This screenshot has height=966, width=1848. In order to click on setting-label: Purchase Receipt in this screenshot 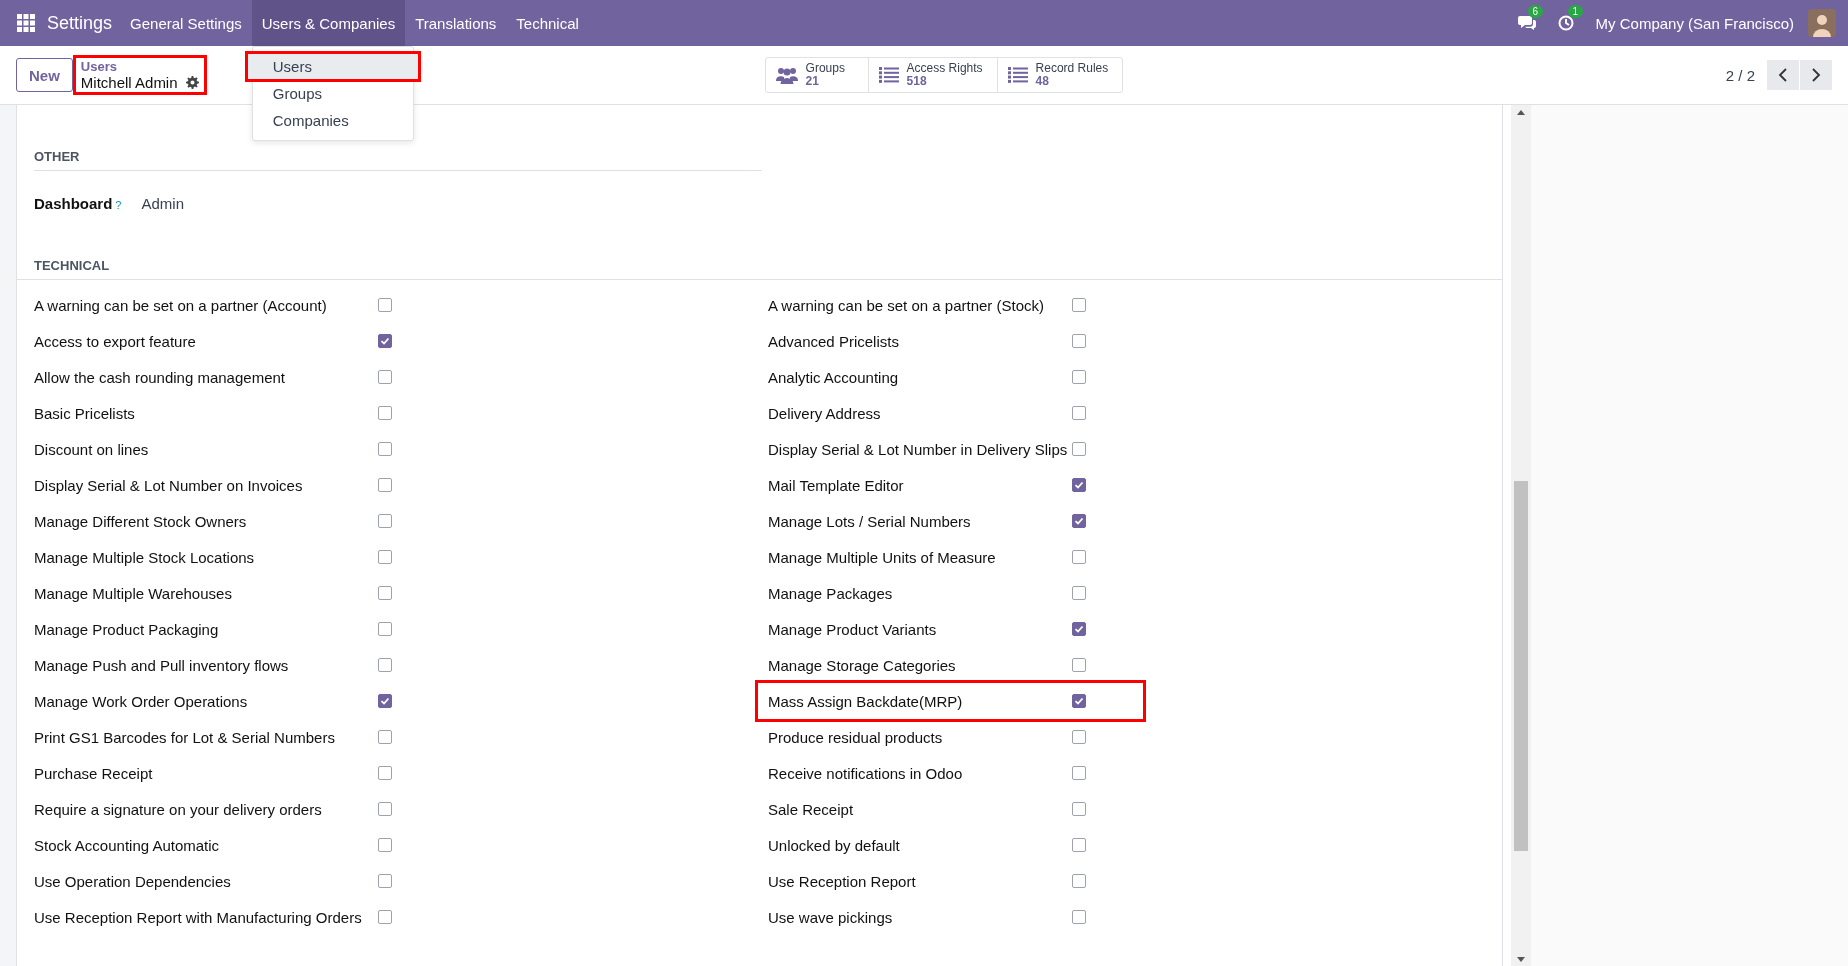, I will do `click(94, 773)`.